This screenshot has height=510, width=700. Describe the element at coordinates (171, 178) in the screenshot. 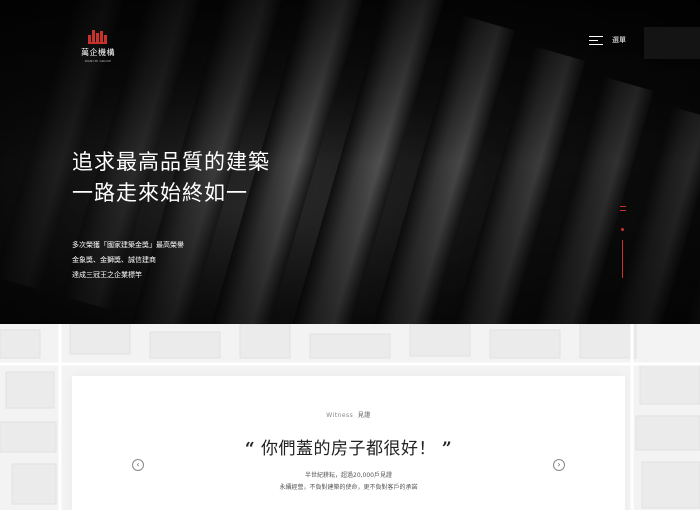

I see `hero-headline: 追求最高品質的建築 一路走來始終如一` at that location.